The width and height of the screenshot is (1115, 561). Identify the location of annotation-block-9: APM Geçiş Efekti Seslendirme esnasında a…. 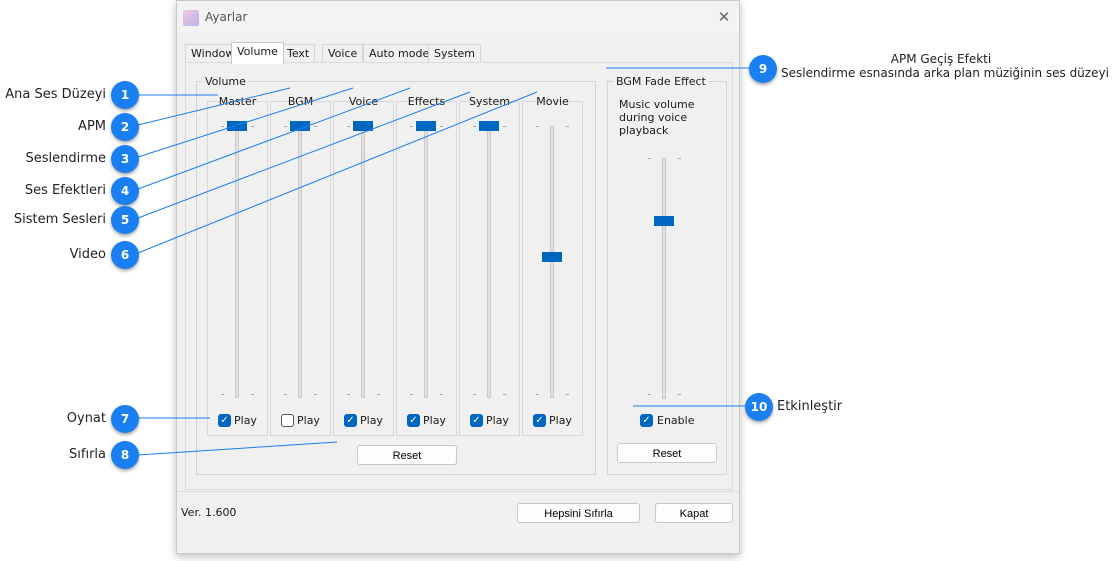
(945, 66).